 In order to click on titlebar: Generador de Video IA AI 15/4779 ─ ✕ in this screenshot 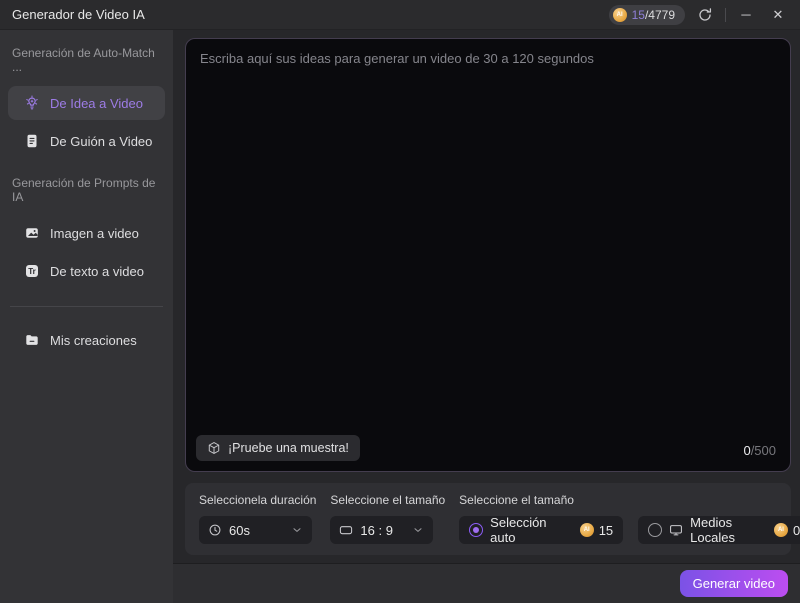, I will do `click(400, 15)`.